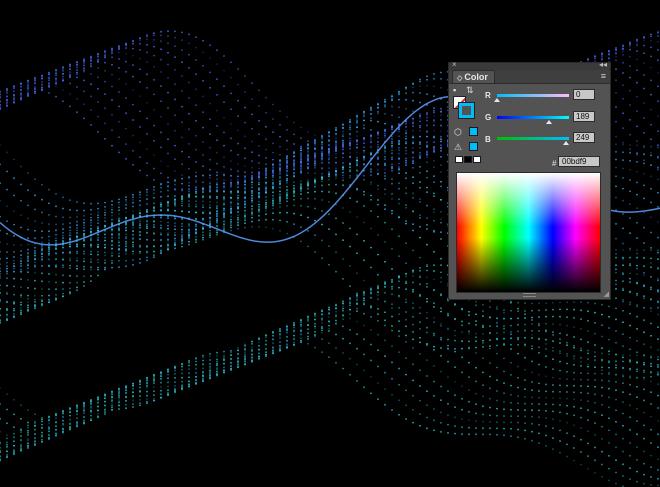 The image size is (660, 487). Describe the element at coordinates (584, 137) in the screenshot. I see `b-value-field: 249` at that location.